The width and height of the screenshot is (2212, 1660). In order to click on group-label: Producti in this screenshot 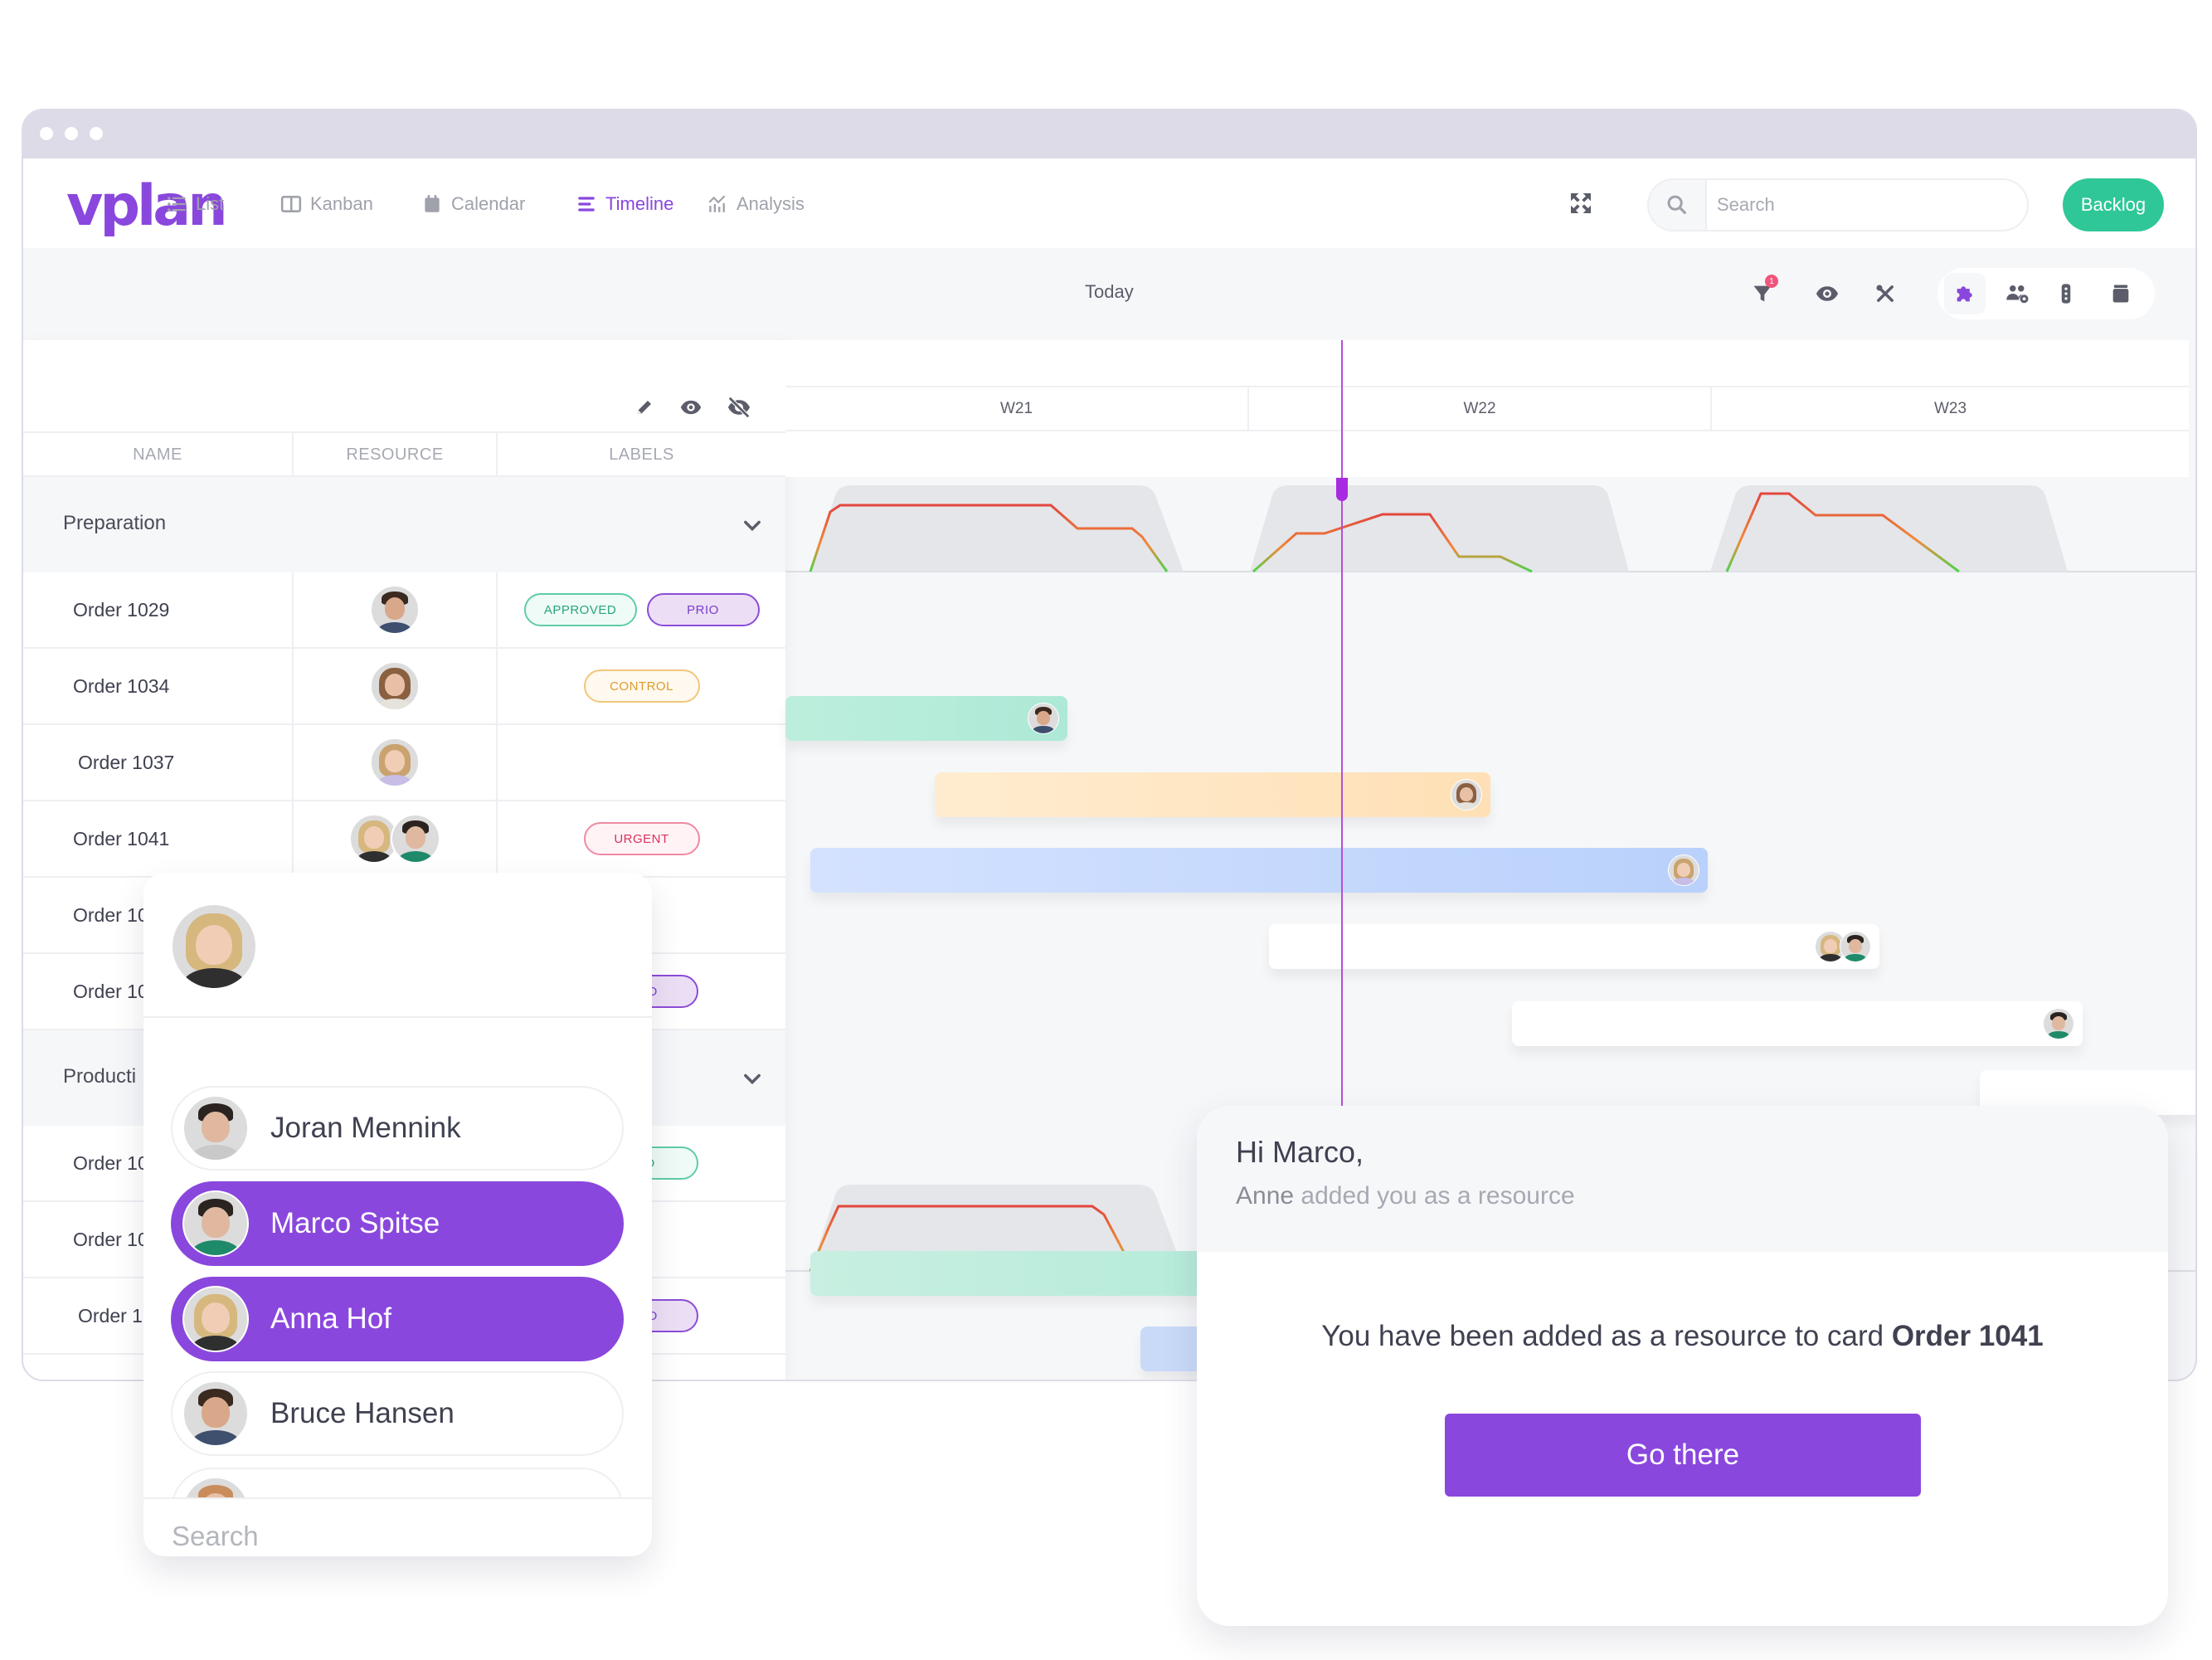, I will do `click(100, 1076)`.